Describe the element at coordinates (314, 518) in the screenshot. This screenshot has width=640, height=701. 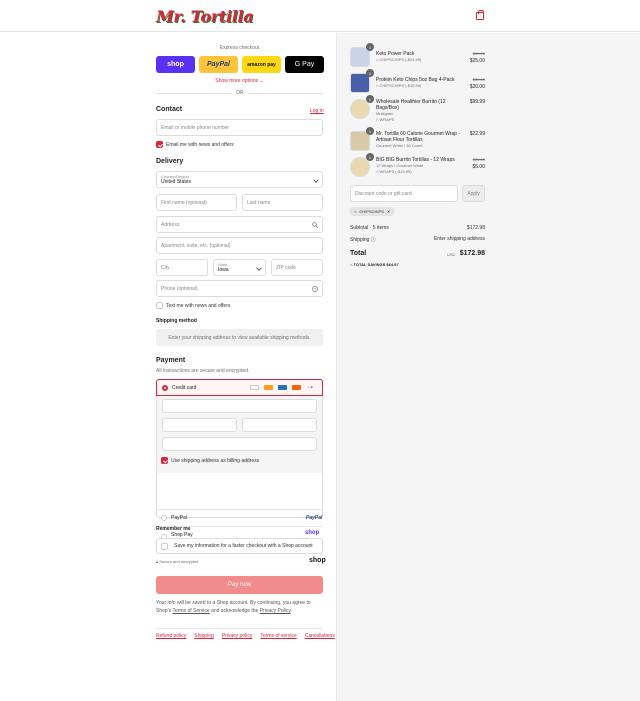
I see `paypal-logo: PayPal` at that location.